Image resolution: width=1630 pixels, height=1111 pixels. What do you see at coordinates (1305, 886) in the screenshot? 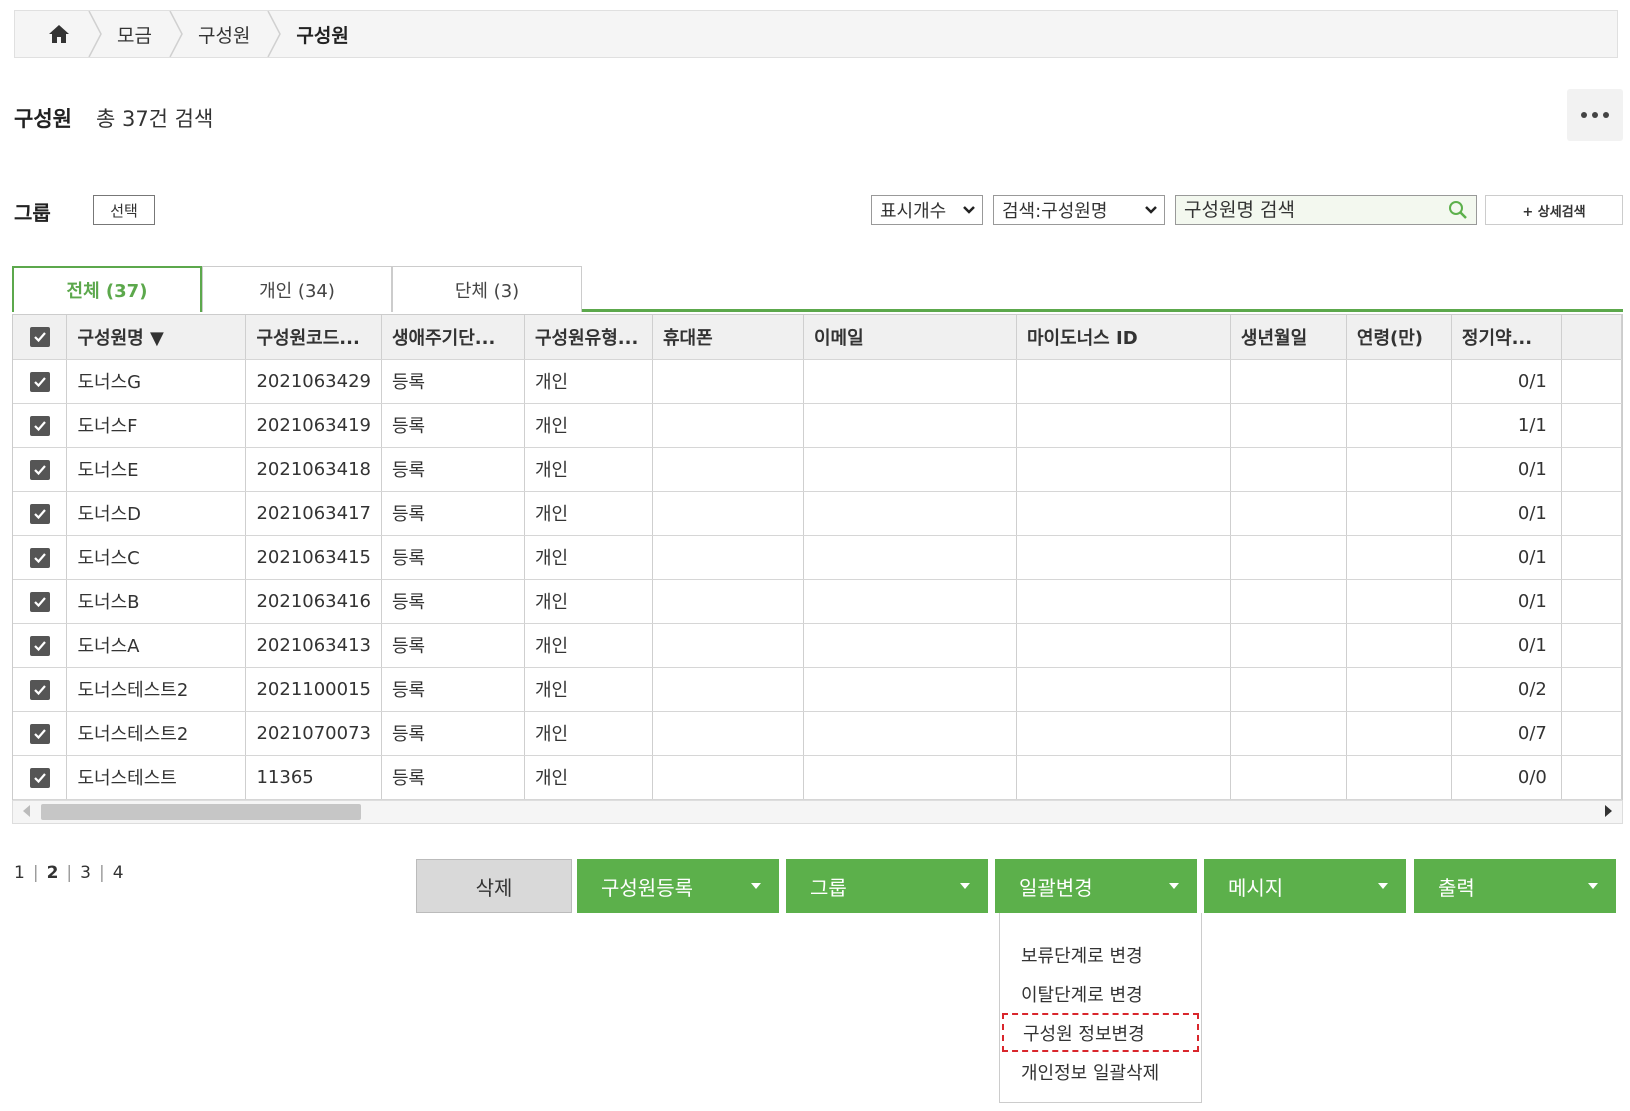
I see `message-button: 메시지` at bounding box center [1305, 886].